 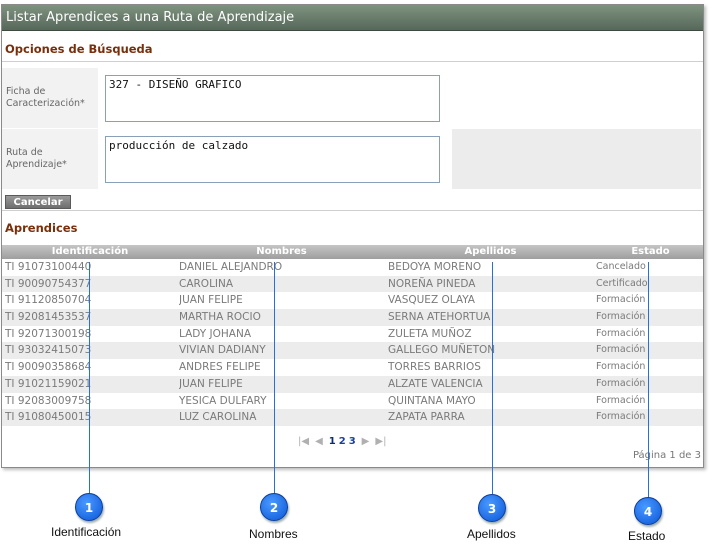 What do you see at coordinates (48, 267) in the screenshot?
I see `cell-identificacion: TI 91073100440` at bounding box center [48, 267].